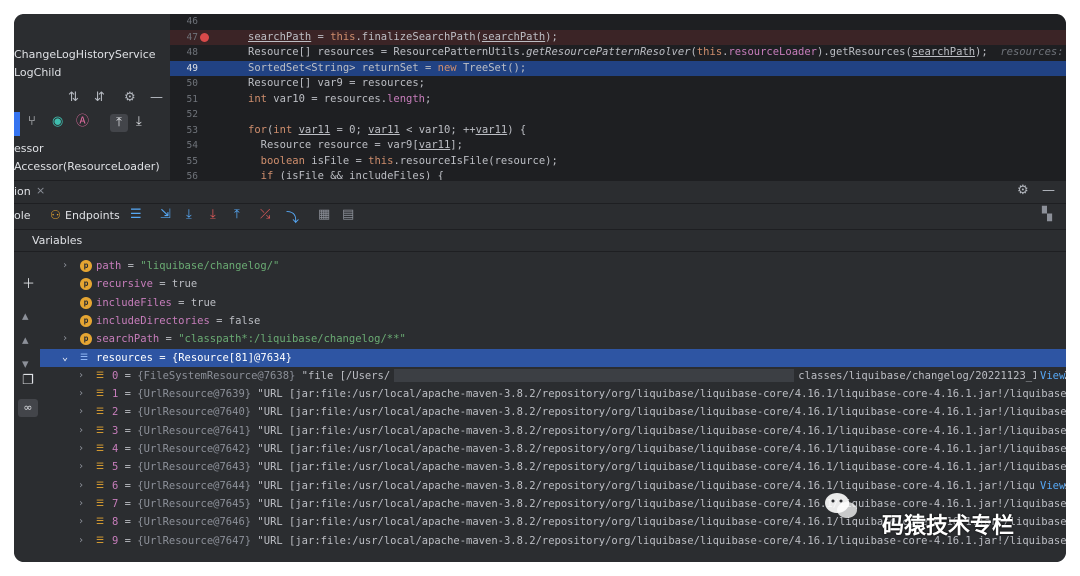 The width and height of the screenshot is (1080, 576). Describe the element at coordinates (99, 98) in the screenshot. I see `collapse-all-icon: ⇵` at that location.